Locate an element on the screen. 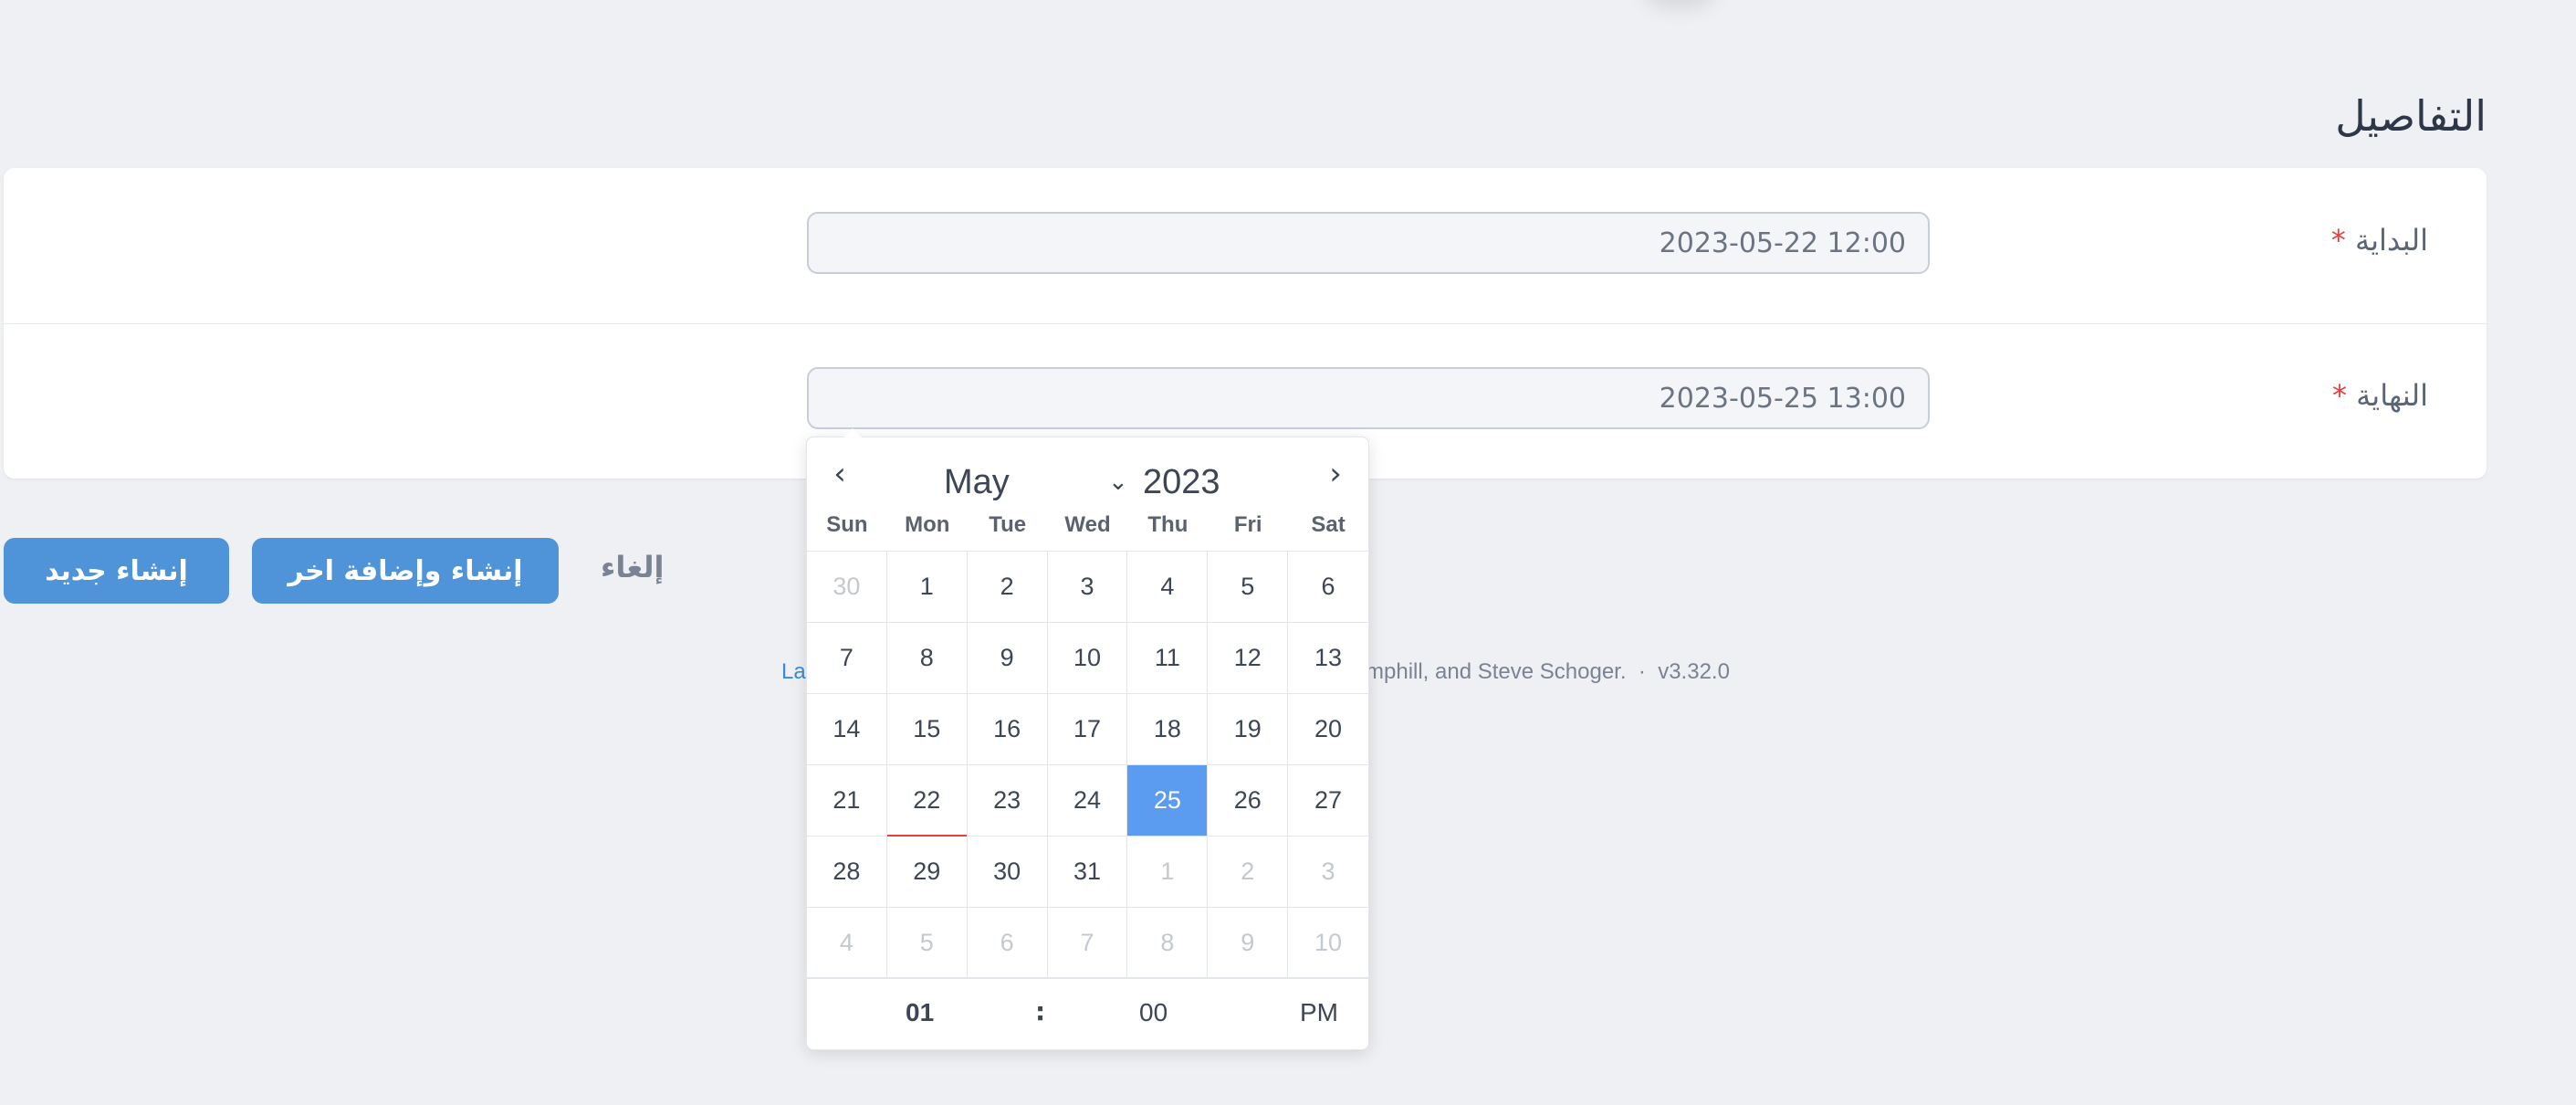 The width and height of the screenshot is (2576, 1105). footer-link: La is located at coordinates (794, 671).